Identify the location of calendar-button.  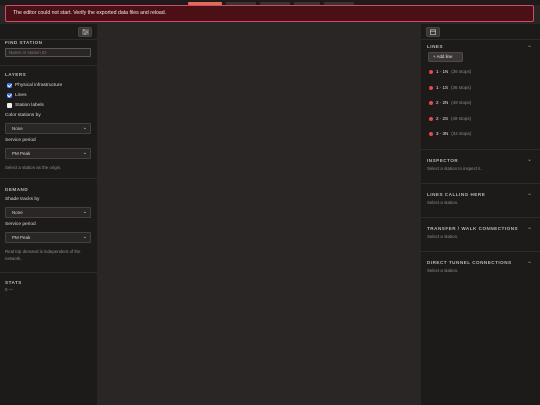
(433, 32).